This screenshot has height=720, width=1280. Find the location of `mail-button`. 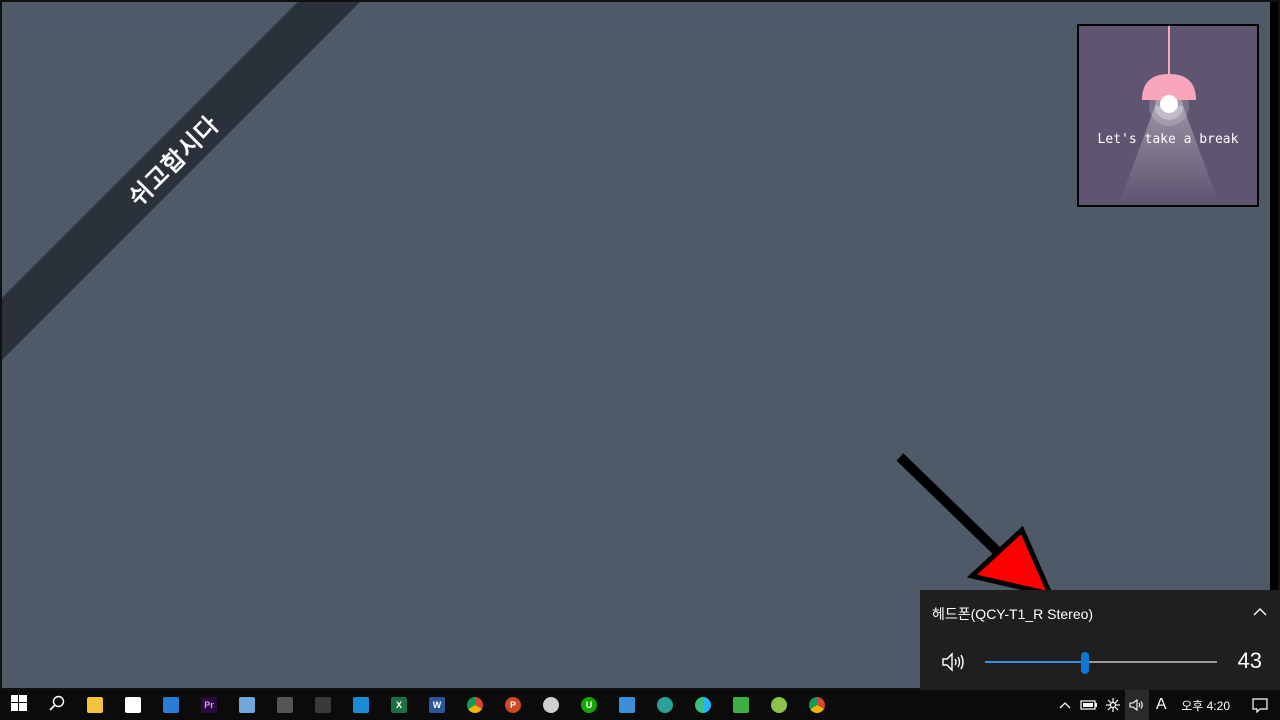

mail-button is located at coordinates (171, 705).